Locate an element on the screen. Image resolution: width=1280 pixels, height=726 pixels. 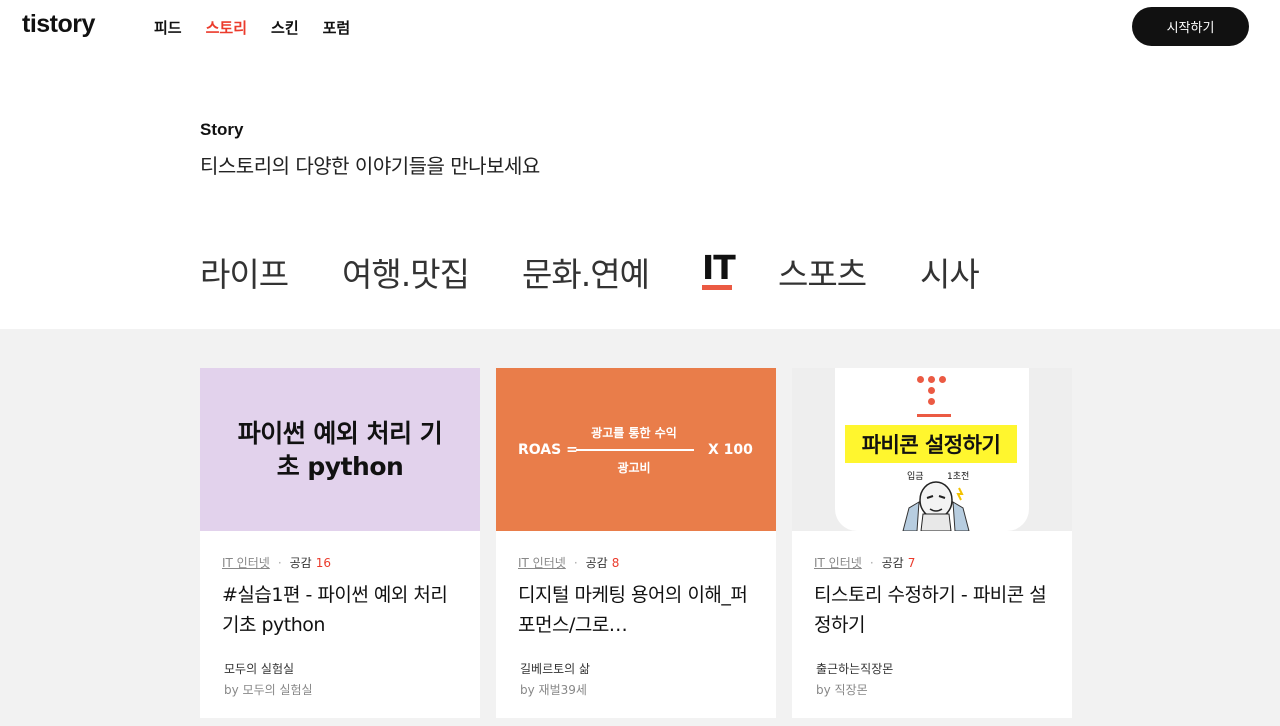
card-thumbnail: ROAS = 광고를 통한 수익 광고비 X 100 is located at coordinates (636, 449).